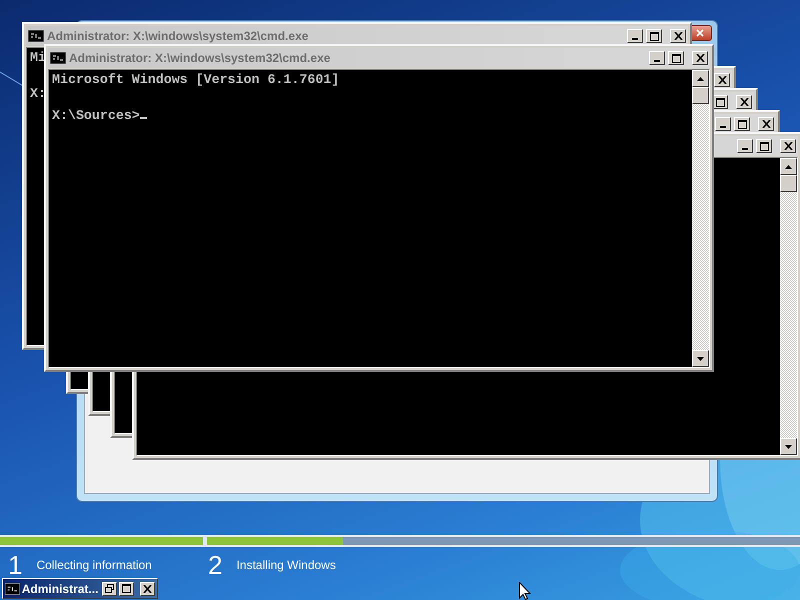 The width and height of the screenshot is (800, 600). Describe the element at coordinates (196, 97) in the screenshot. I see `console-text: Microsoft Windows [Version 6.1.7601] X:\Sources>` at that location.